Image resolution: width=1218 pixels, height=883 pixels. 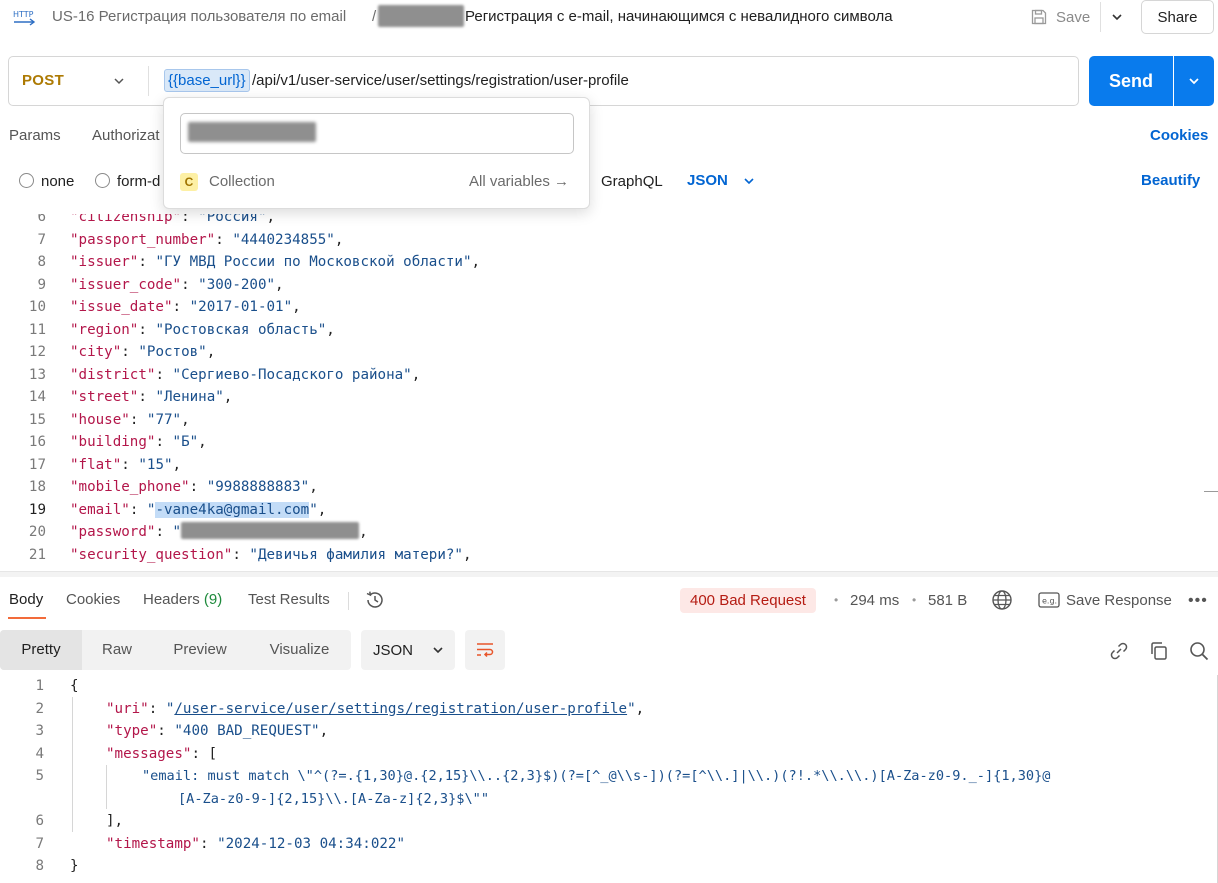 I want to click on view-pretty: Pretty, so click(x=41, y=650).